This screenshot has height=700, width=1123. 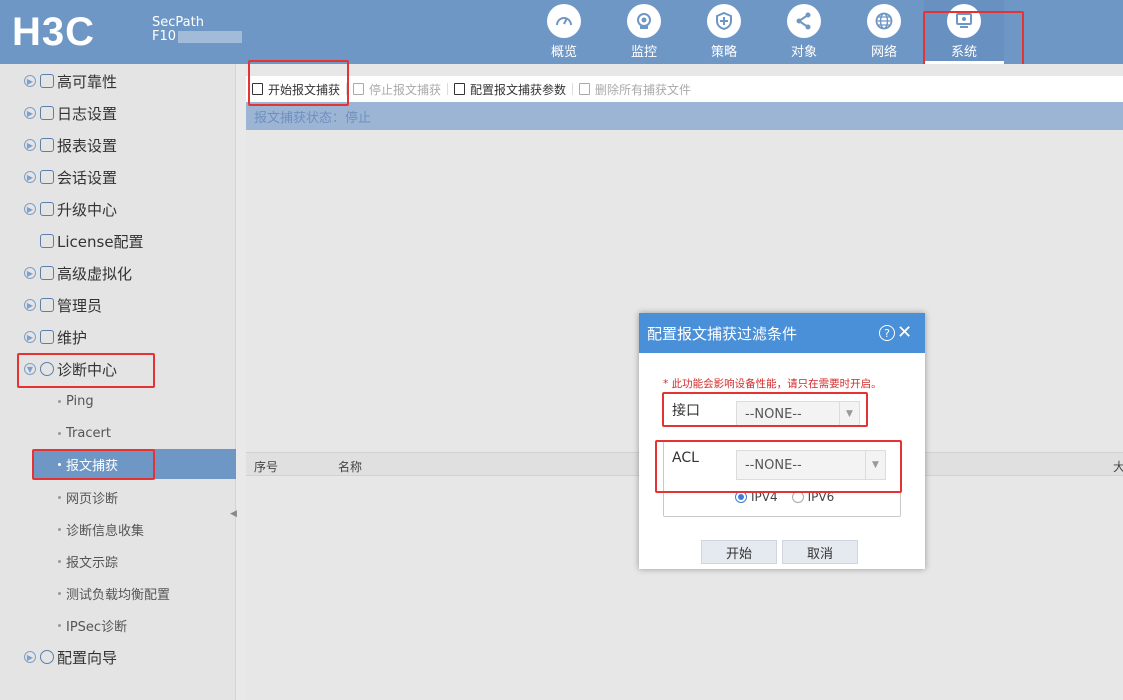 I want to click on start-button: 开始, so click(x=739, y=552).